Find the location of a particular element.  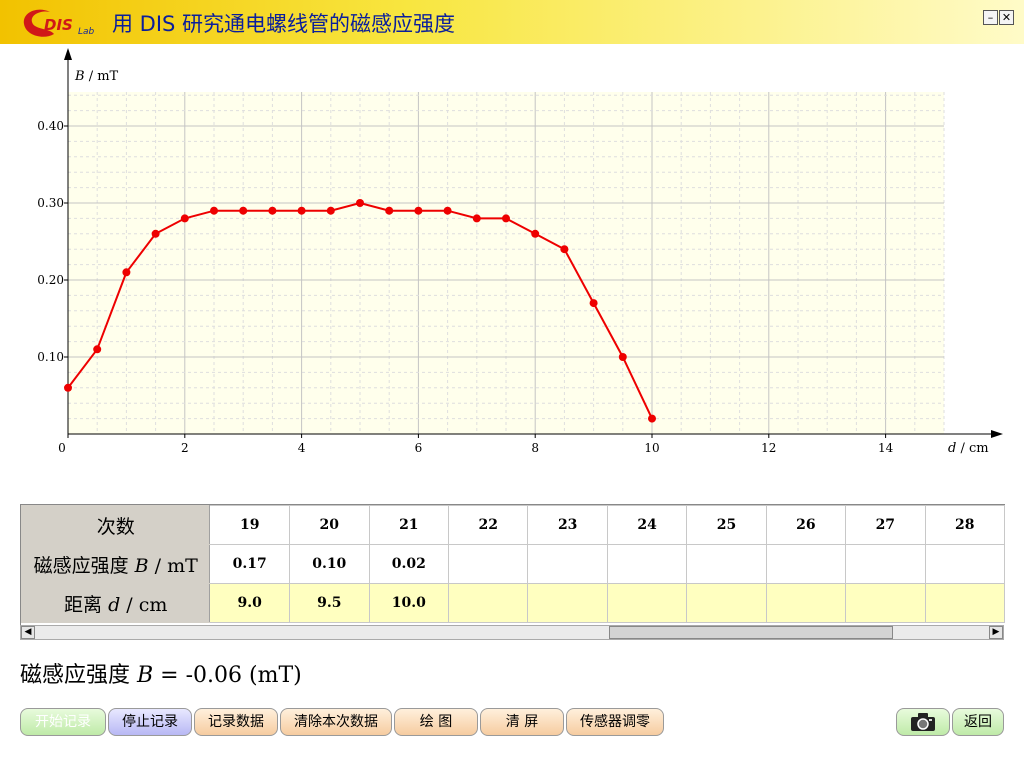

x-tick-label: 12 is located at coordinates (768, 448).